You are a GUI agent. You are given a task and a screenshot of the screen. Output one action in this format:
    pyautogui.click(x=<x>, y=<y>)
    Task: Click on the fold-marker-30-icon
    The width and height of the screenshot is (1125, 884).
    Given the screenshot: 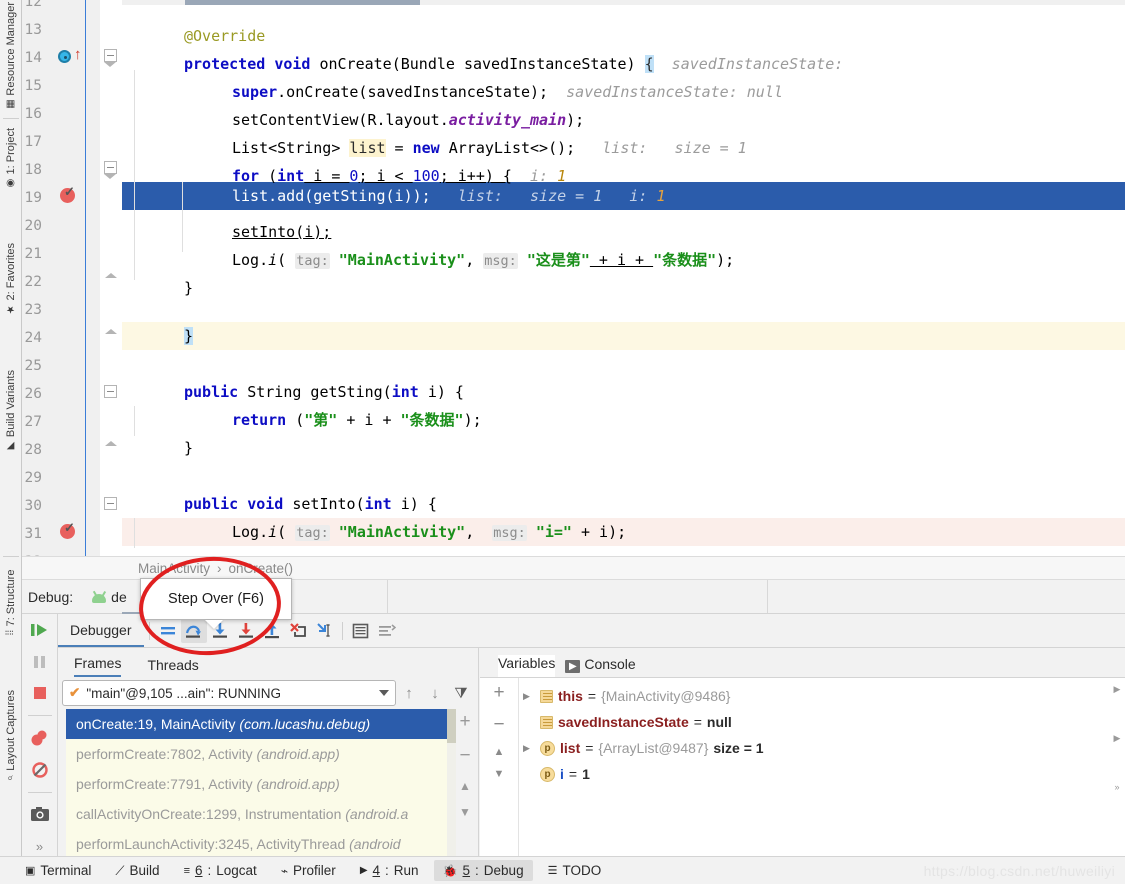 What is the action you would take?
    pyautogui.click(x=110, y=503)
    